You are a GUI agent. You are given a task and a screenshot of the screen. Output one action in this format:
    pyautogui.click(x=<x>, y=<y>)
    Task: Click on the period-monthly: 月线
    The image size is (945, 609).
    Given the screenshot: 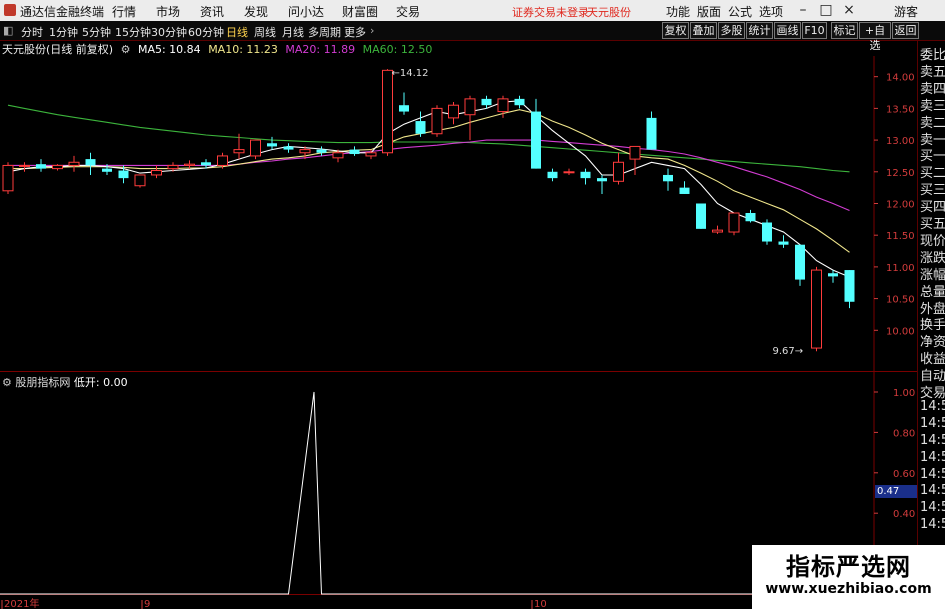 What is the action you would take?
    pyautogui.click(x=293, y=32)
    